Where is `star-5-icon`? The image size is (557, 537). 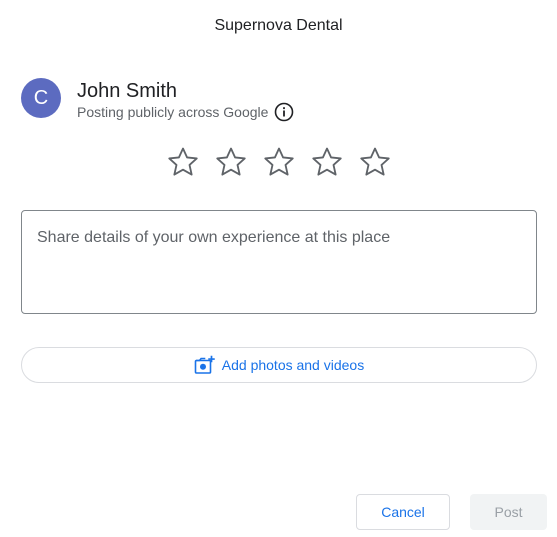 star-5-icon is located at coordinates (375, 162).